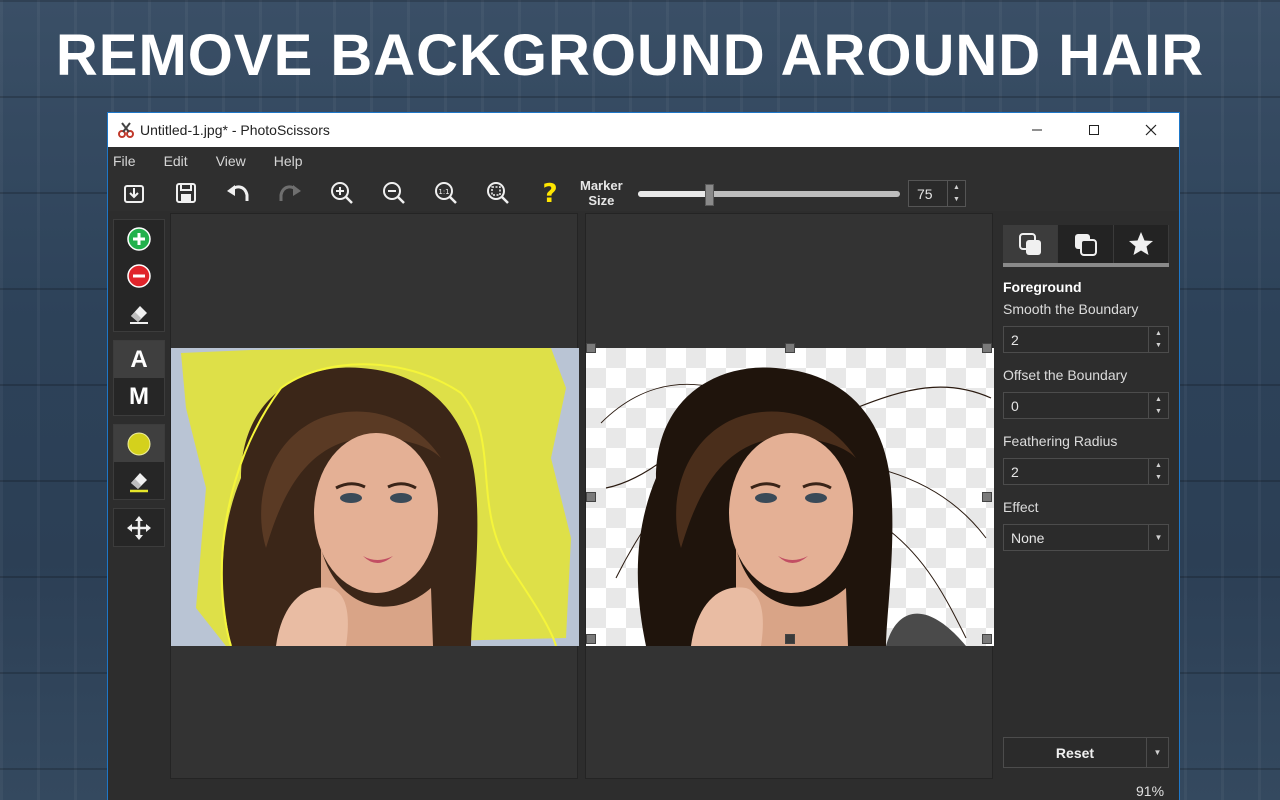  What do you see at coordinates (1076, 406) in the screenshot?
I see `offset-boundary-value: 0` at bounding box center [1076, 406].